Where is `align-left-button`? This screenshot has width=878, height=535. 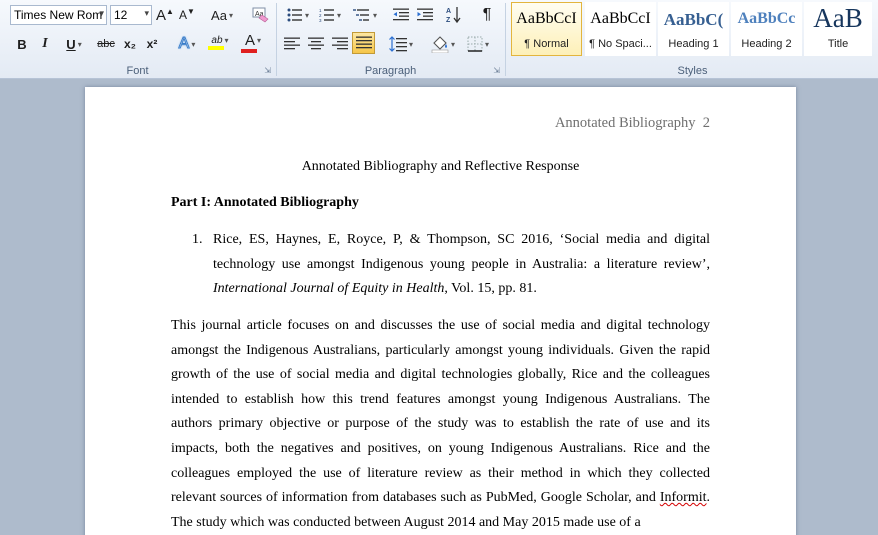
align-left-button is located at coordinates (292, 44).